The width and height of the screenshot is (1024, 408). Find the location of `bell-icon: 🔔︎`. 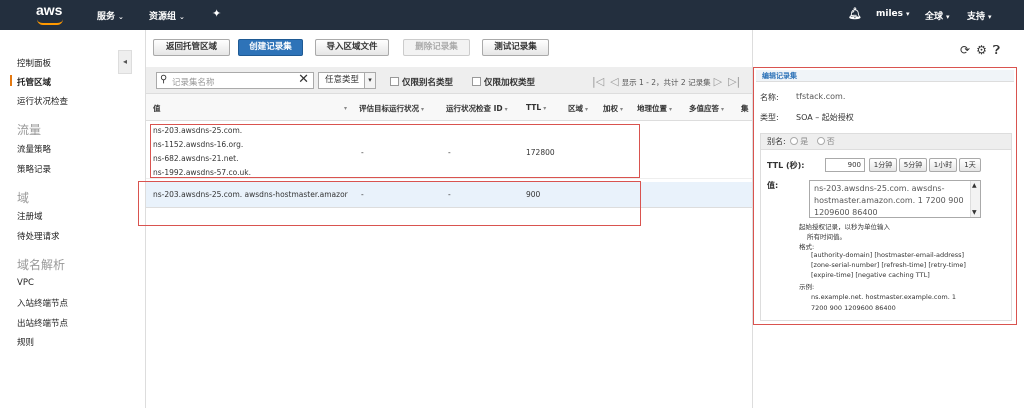

bell-icon: 🔔︎ is located at coordinates (855, 13).